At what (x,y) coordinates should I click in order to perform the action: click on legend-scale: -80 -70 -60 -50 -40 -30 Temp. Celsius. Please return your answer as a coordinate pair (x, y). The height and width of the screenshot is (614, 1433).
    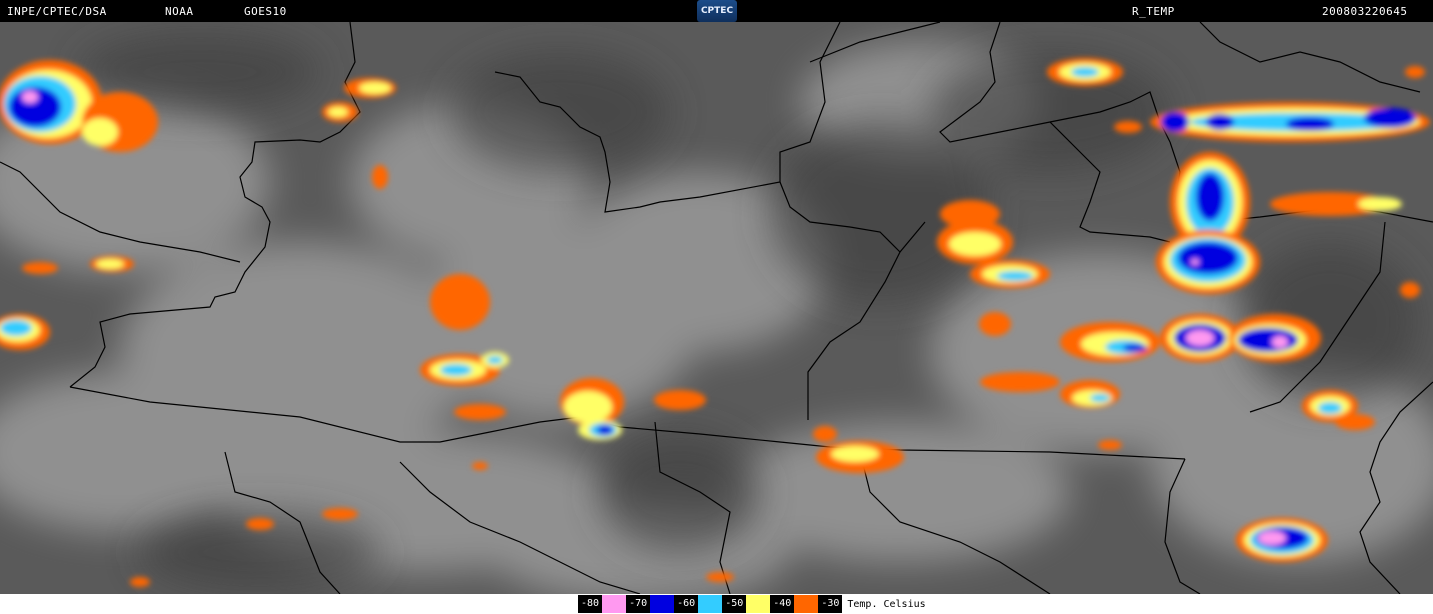
    Looking at the image, I should click on (752, 604).